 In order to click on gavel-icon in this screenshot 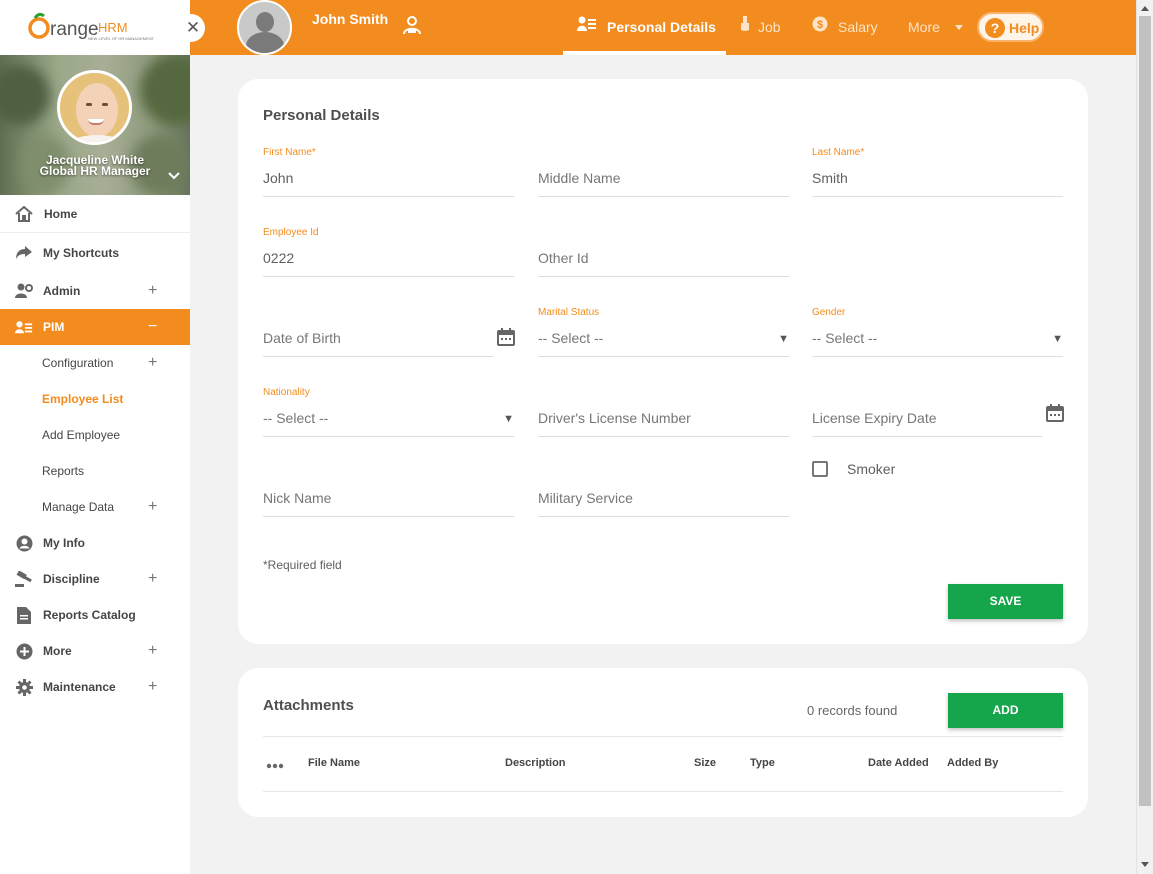, I will do `click(24, 579)`.